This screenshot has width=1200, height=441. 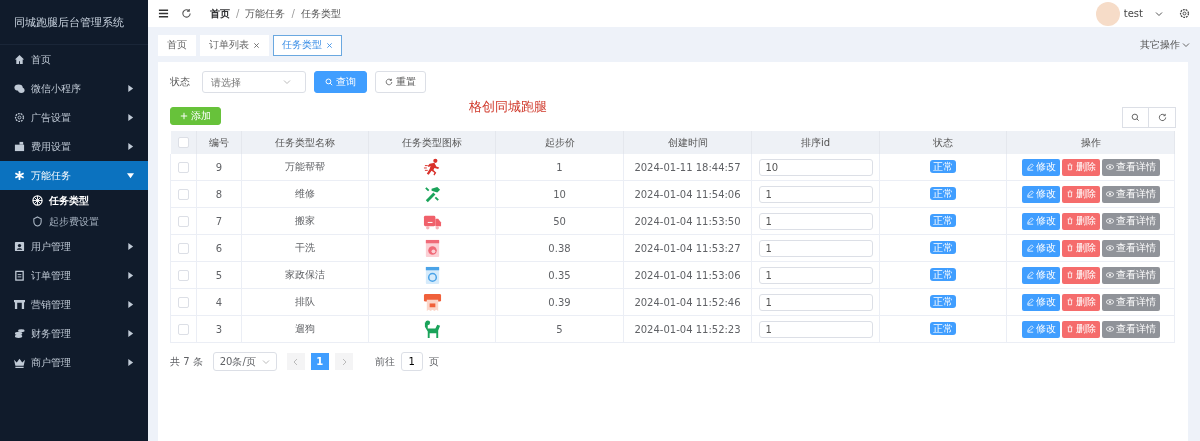 What do you see at coordinates (234, 45) in the screenshot?
I see `tab: 订单列表` at bounding box center [234, 45].